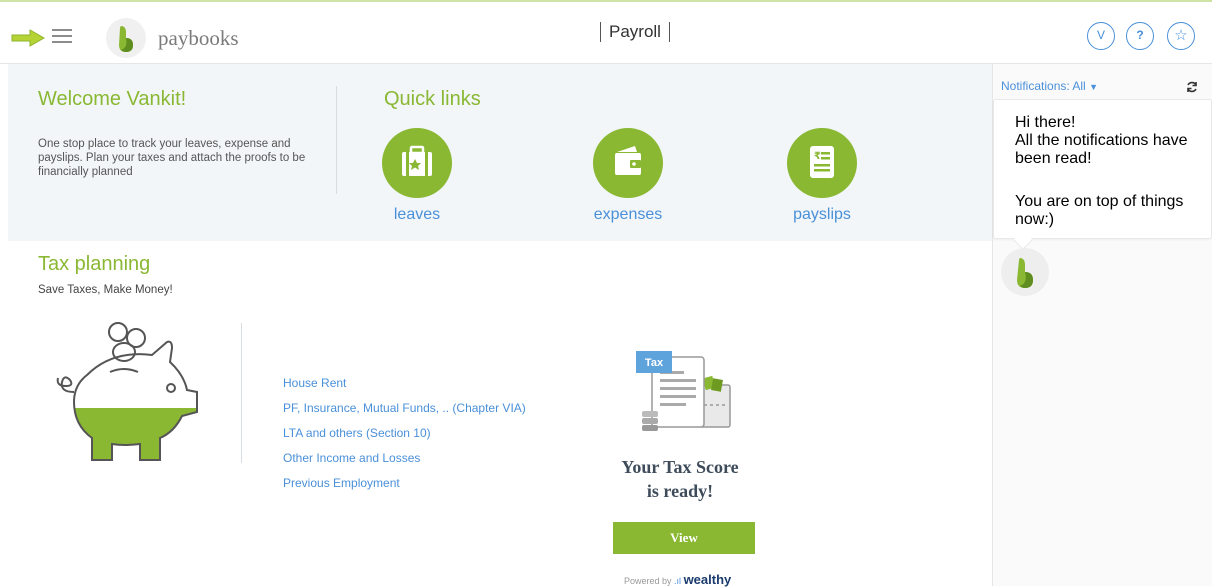  What do you see at coordinates (680, 479) in the screenshot?
I see `tax-score-message: Your Tax Score is ready!` at bounding box center [680, 479].